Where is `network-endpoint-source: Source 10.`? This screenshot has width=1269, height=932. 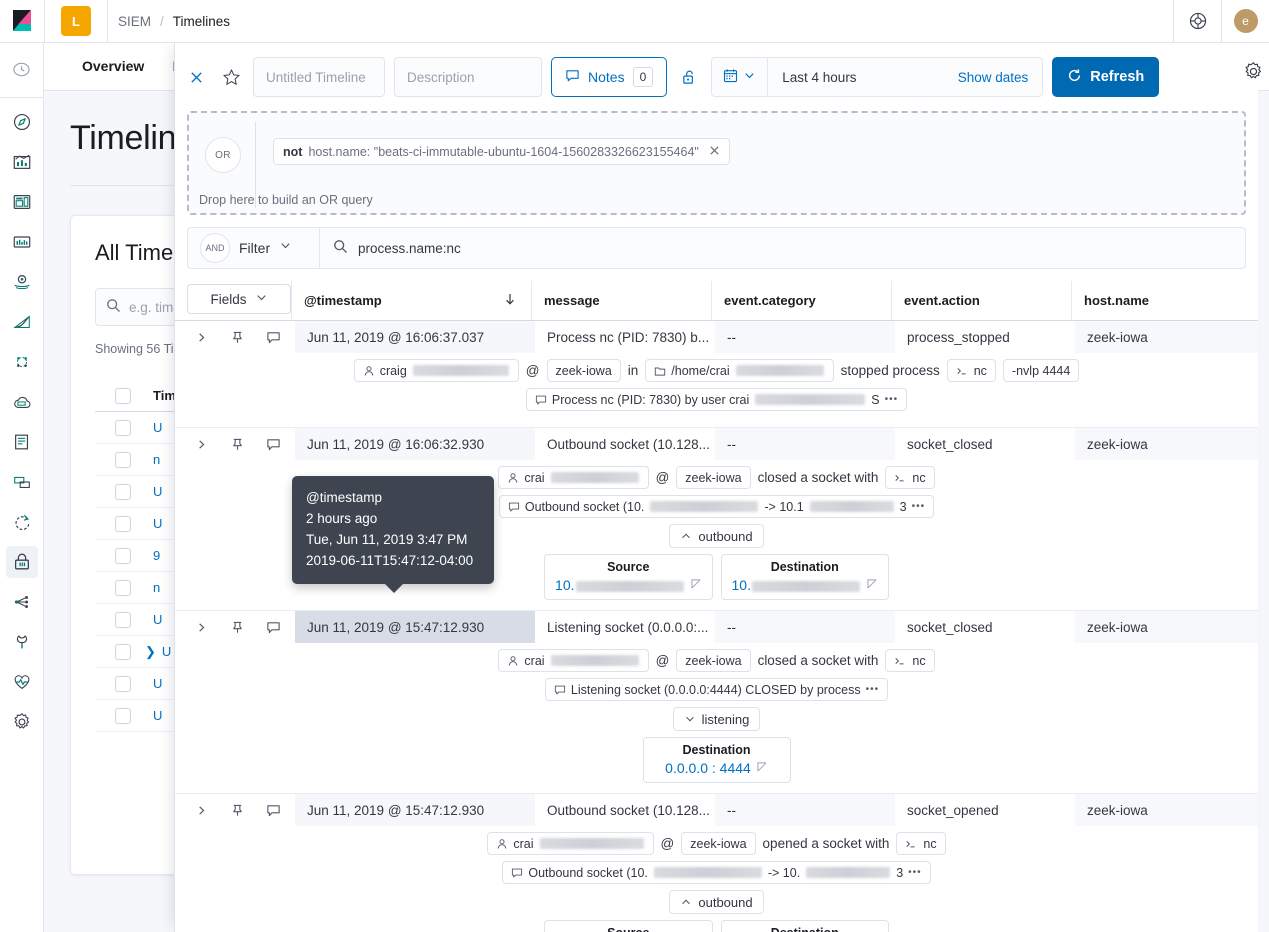
network-endpoint-source: Source 10. is located at coordinates (628, 577).